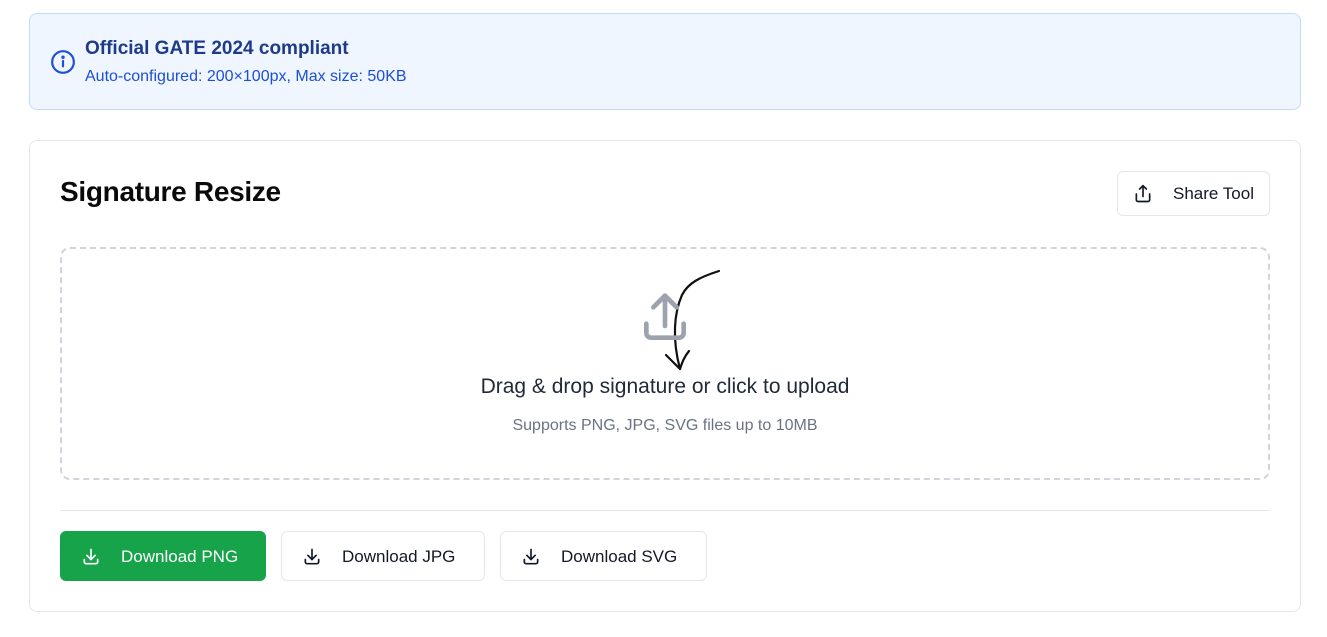 Image resolution: width=1327 pixels, height=637 pixels. Describe the element at coordinates (665, 316) in the screenshot. I see `upload-icon` at that location.